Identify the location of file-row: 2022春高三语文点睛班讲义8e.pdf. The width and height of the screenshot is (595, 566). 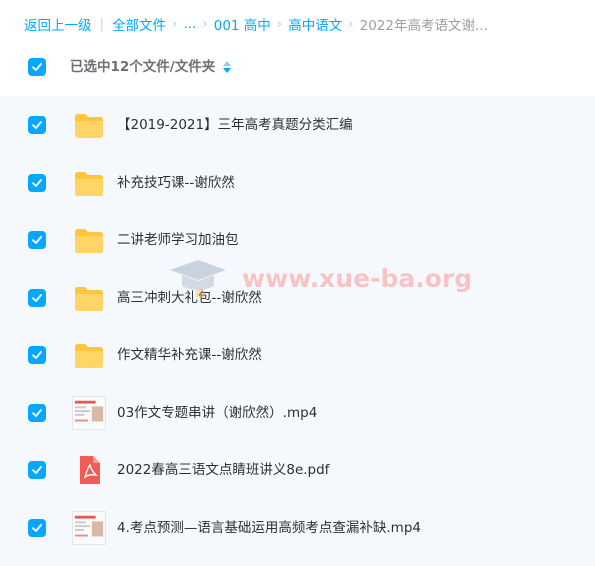
(297, 469).